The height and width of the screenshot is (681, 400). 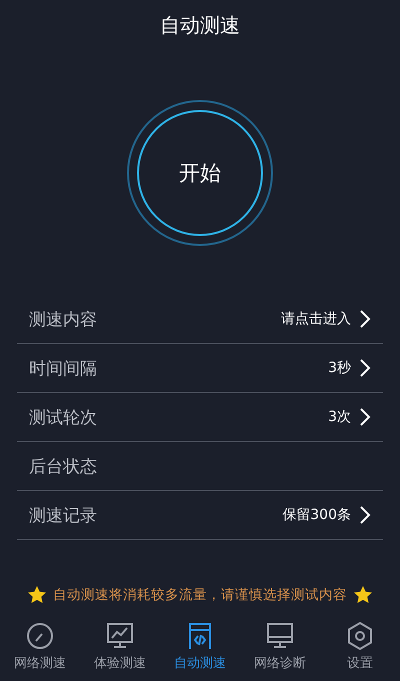 What do you see at coordinates (63, 319) in the screenshot?
I see `setting-label: 测速内容` at bounding box center [63, 319].